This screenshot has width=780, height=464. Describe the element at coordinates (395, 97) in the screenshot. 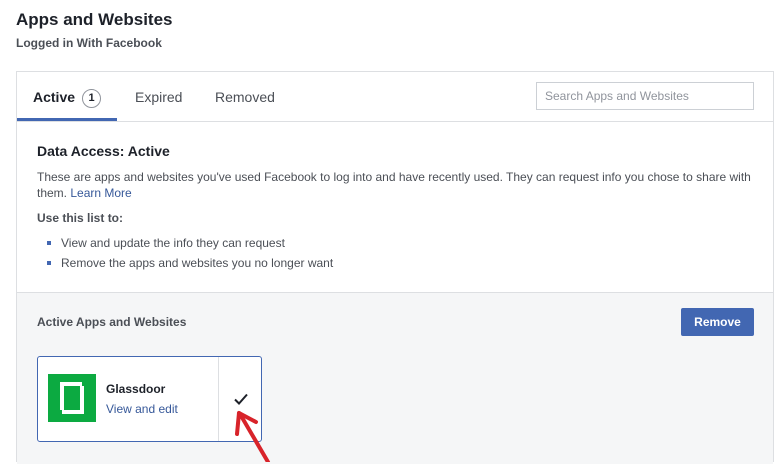

I see `tab-bar: Active 1 Expired Removed` at that location.